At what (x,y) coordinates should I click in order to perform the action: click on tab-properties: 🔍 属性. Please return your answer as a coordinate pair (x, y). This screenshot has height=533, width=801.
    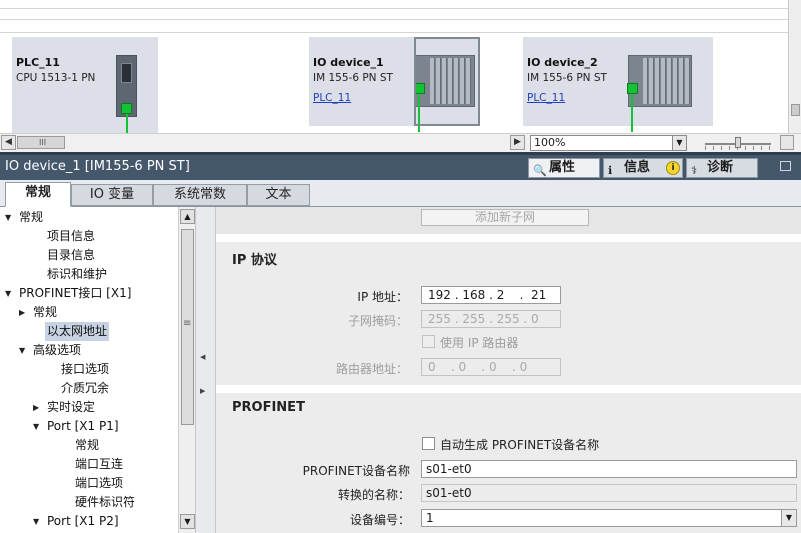
    Looking at the image, I should click on (564, 168).